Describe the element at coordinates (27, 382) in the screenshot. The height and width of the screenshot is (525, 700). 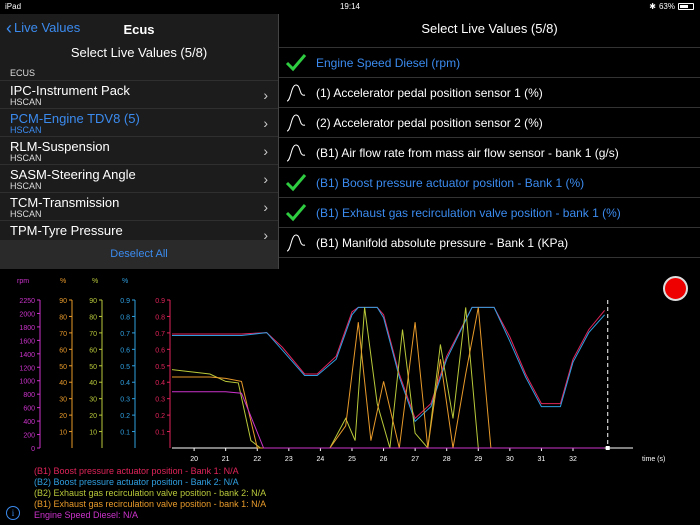
I see `y-tick-label: 1000` at that location.